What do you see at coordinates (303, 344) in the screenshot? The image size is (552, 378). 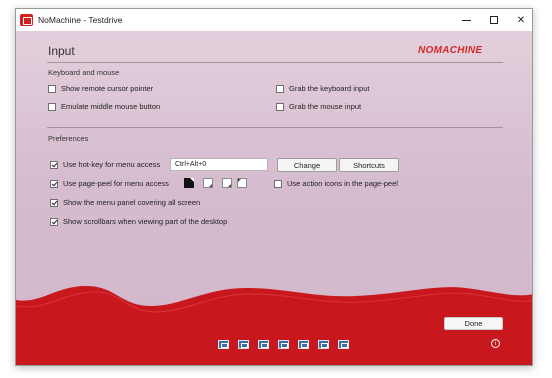 I see `audio-icon` at bounding box center [303, 344].